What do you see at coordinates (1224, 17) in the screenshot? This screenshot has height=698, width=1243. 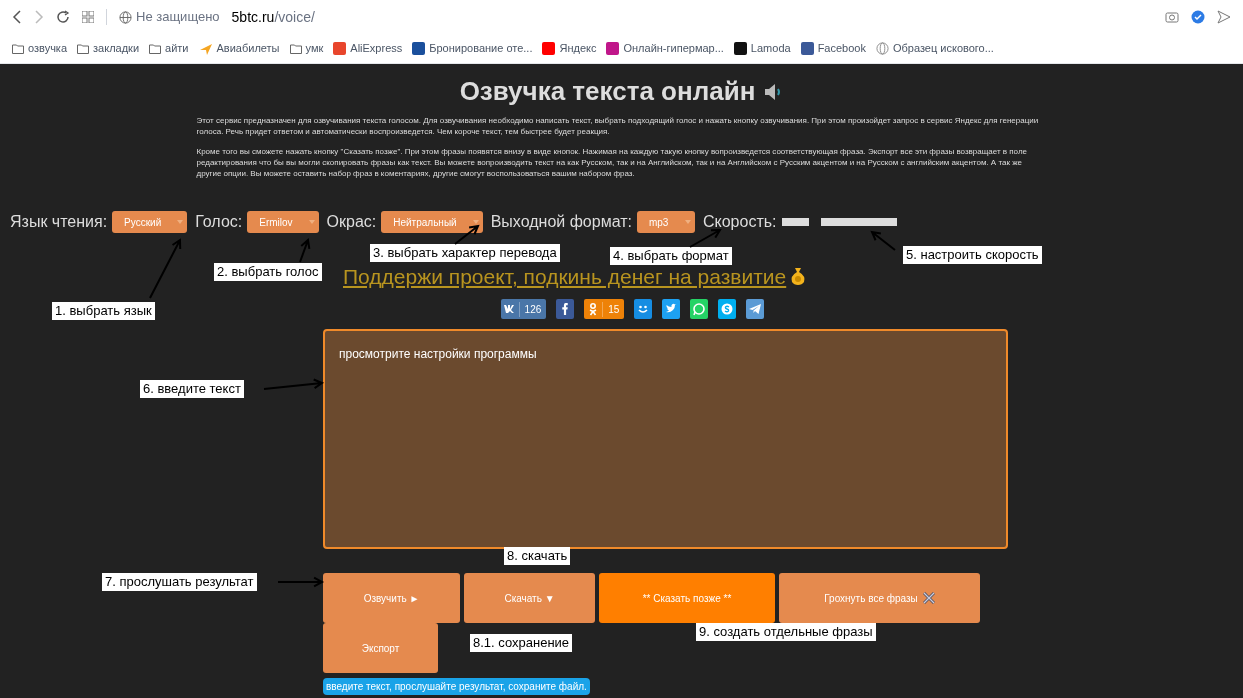 I see `send-icon` at bounding box center [1224, 17].